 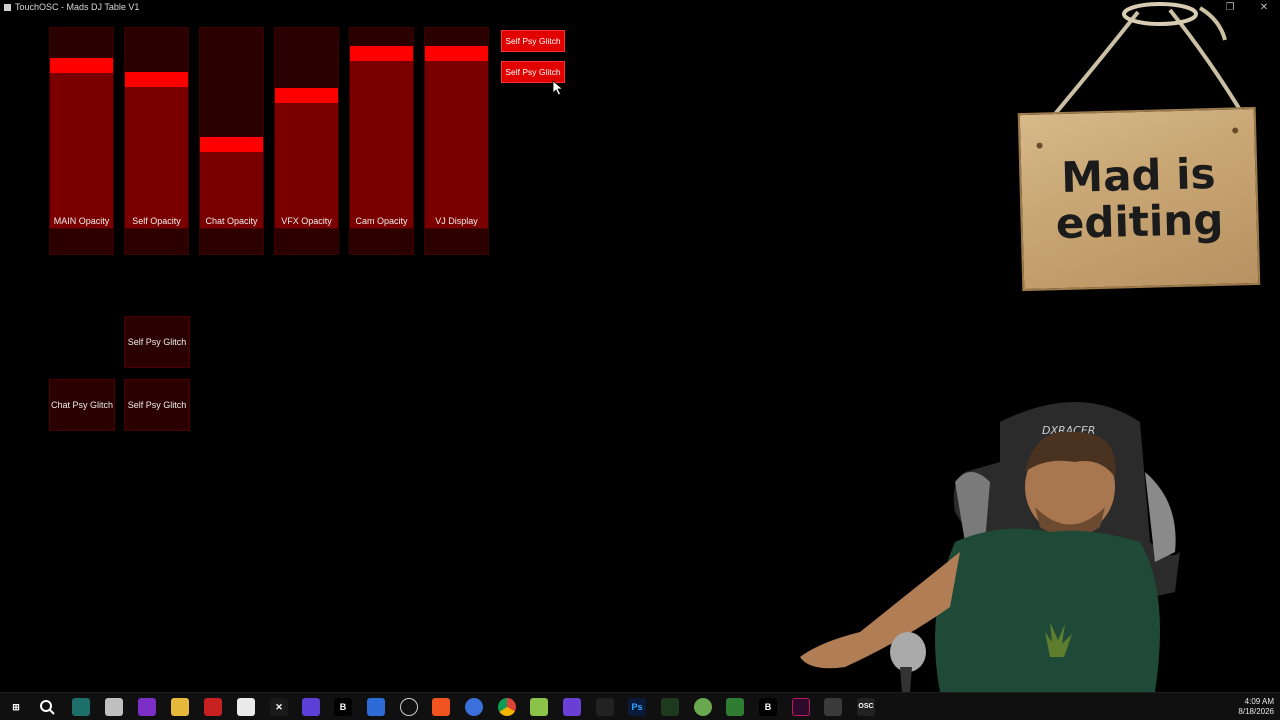 I want to click on sign-line-1: Mad is, so click(x=1138, y=175).